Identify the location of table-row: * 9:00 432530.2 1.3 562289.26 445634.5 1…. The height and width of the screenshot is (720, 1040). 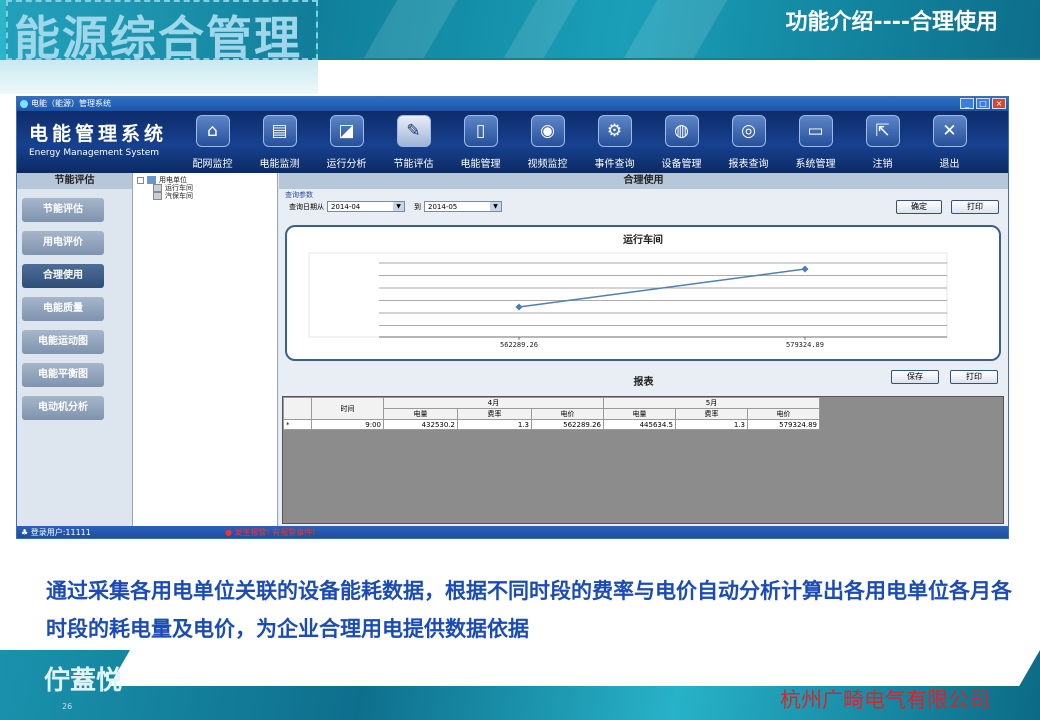
(551, 424).